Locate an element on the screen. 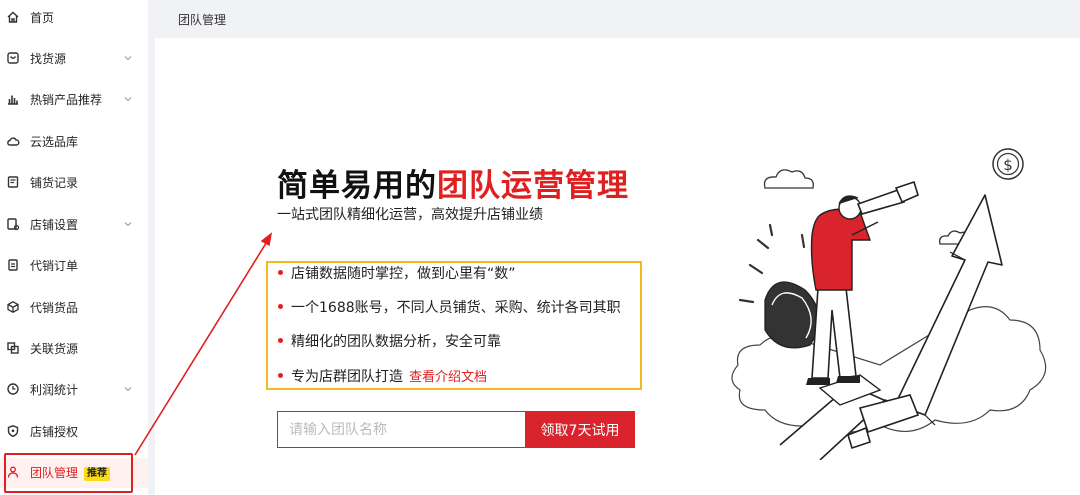 The width and height of the screenshot is (1080, 495). sidebar-item-label: 团队管理 推荐 is located at coordinates (70, 473).